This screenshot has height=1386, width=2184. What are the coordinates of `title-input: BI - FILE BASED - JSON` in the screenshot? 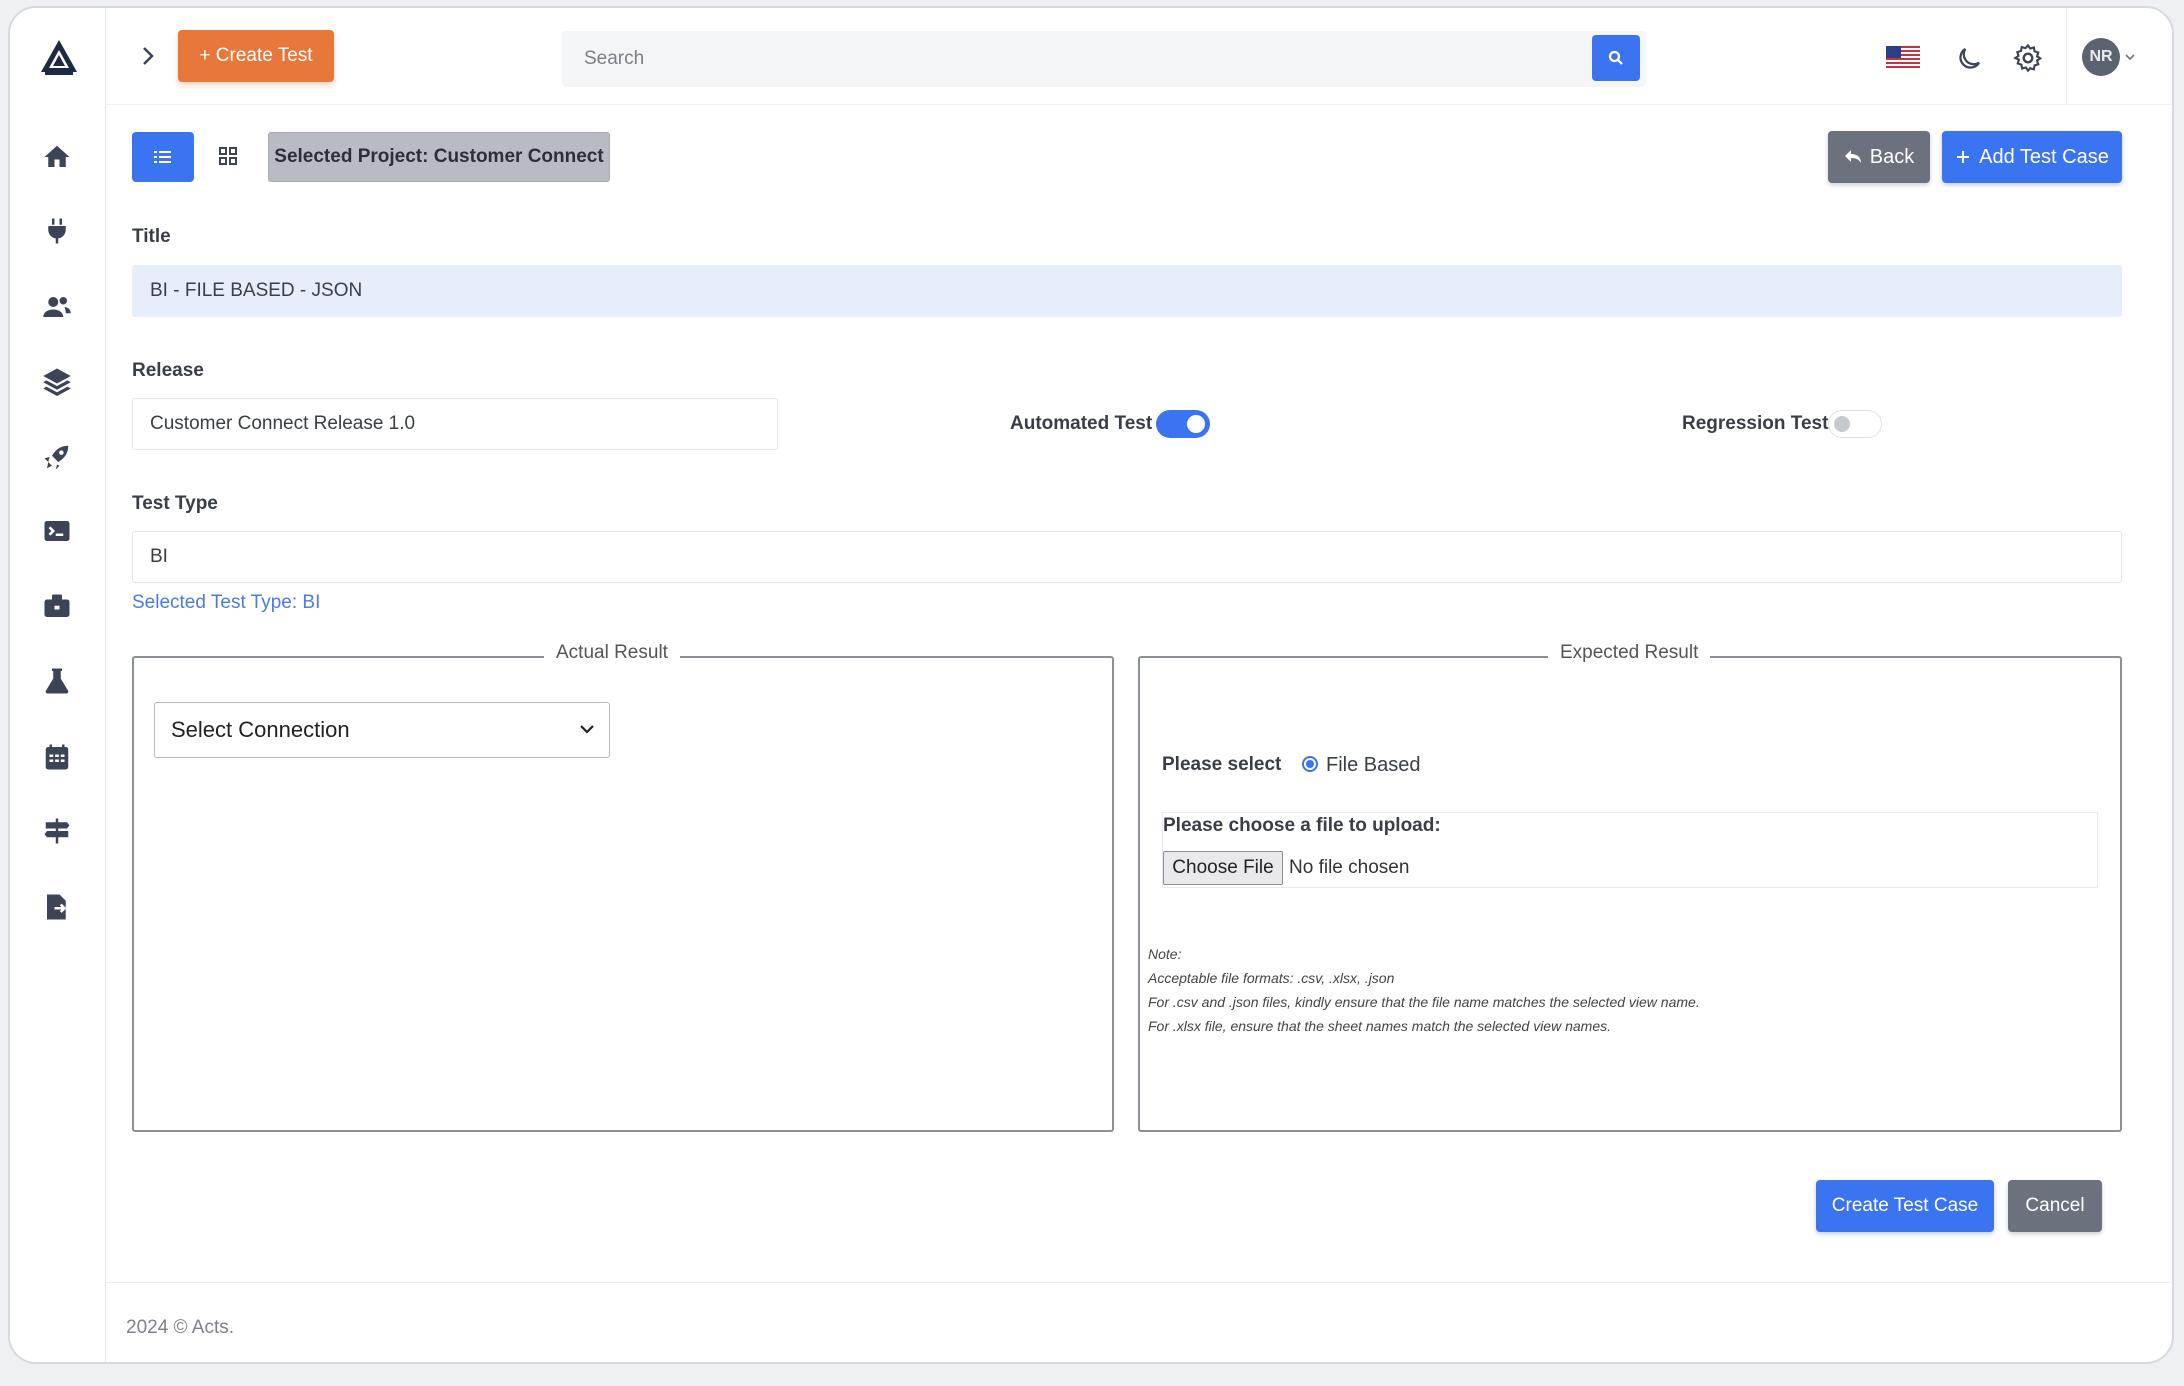 It's located at (1127, 291).